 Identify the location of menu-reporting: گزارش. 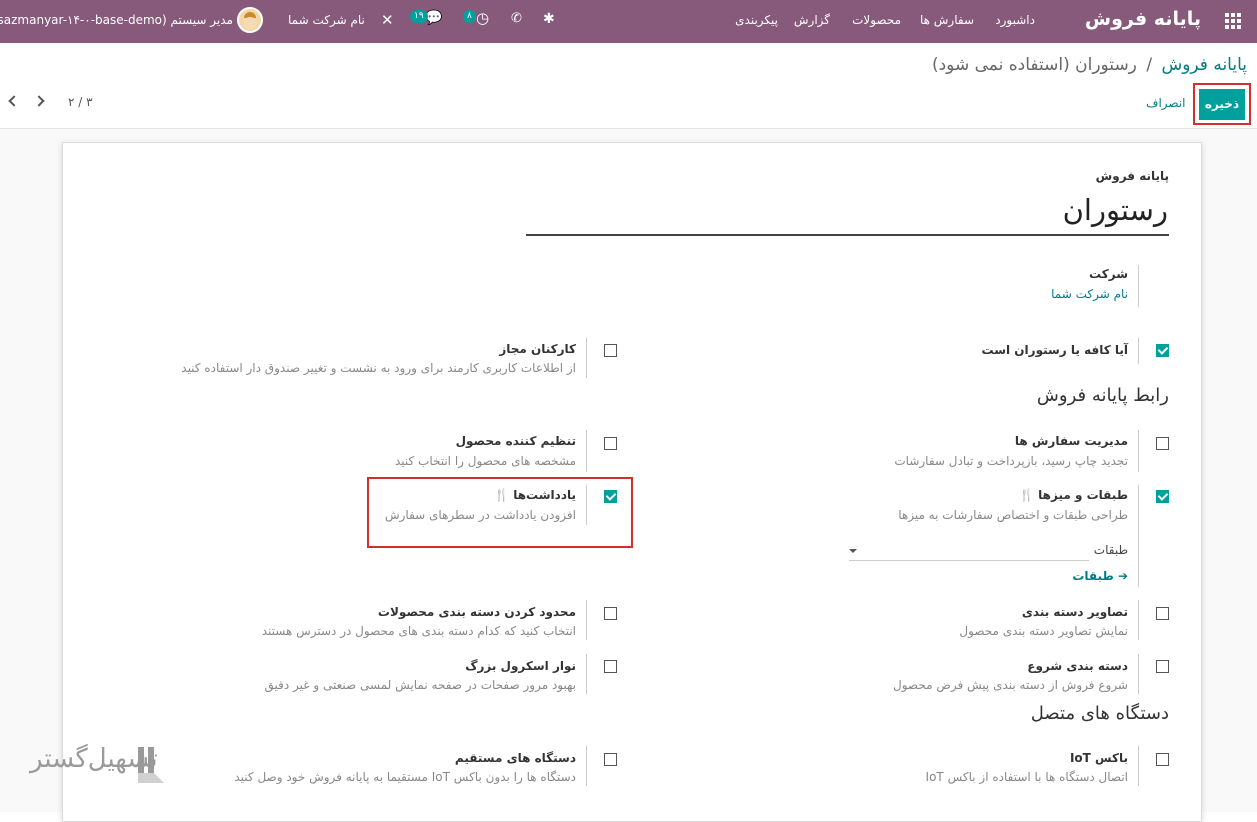
(812, 20).